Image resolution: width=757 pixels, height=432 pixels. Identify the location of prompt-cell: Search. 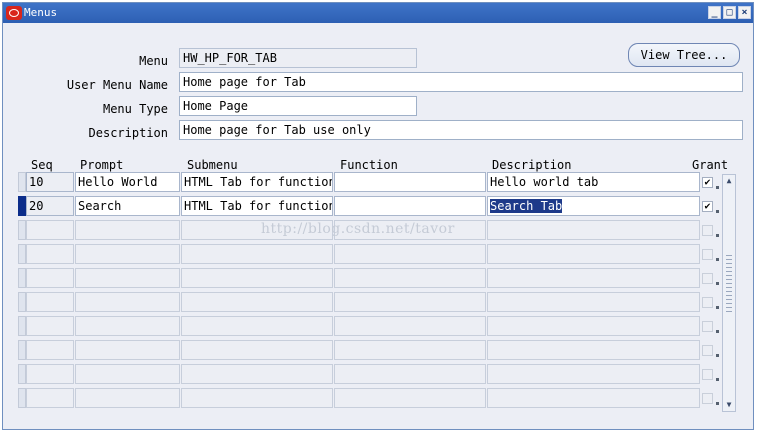
(127, 206).